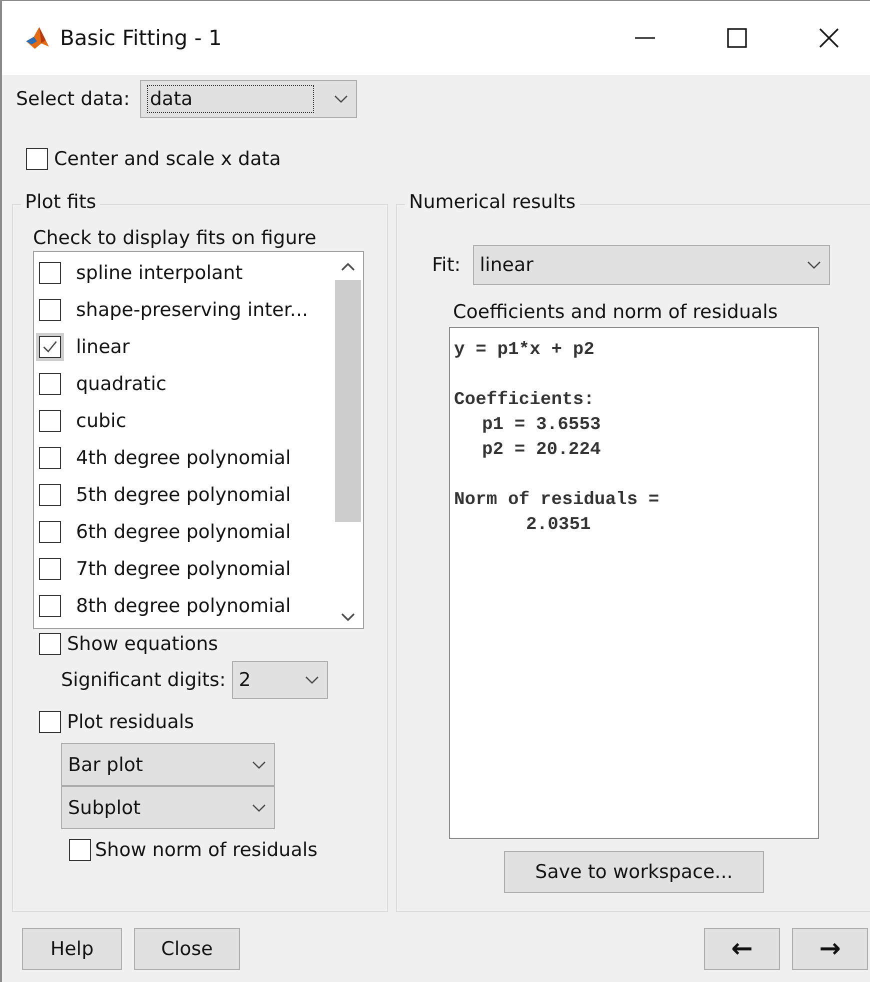 This screenshot has height=982, width=870. Describe the element at coordinates (830, 949) in the screenshot. I see `forward-button: →` at that location.